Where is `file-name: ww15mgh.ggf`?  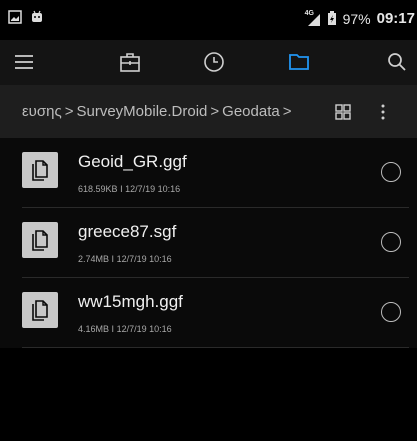
file-name: ww15mgh.ggf is located at coordinates (130, 301).